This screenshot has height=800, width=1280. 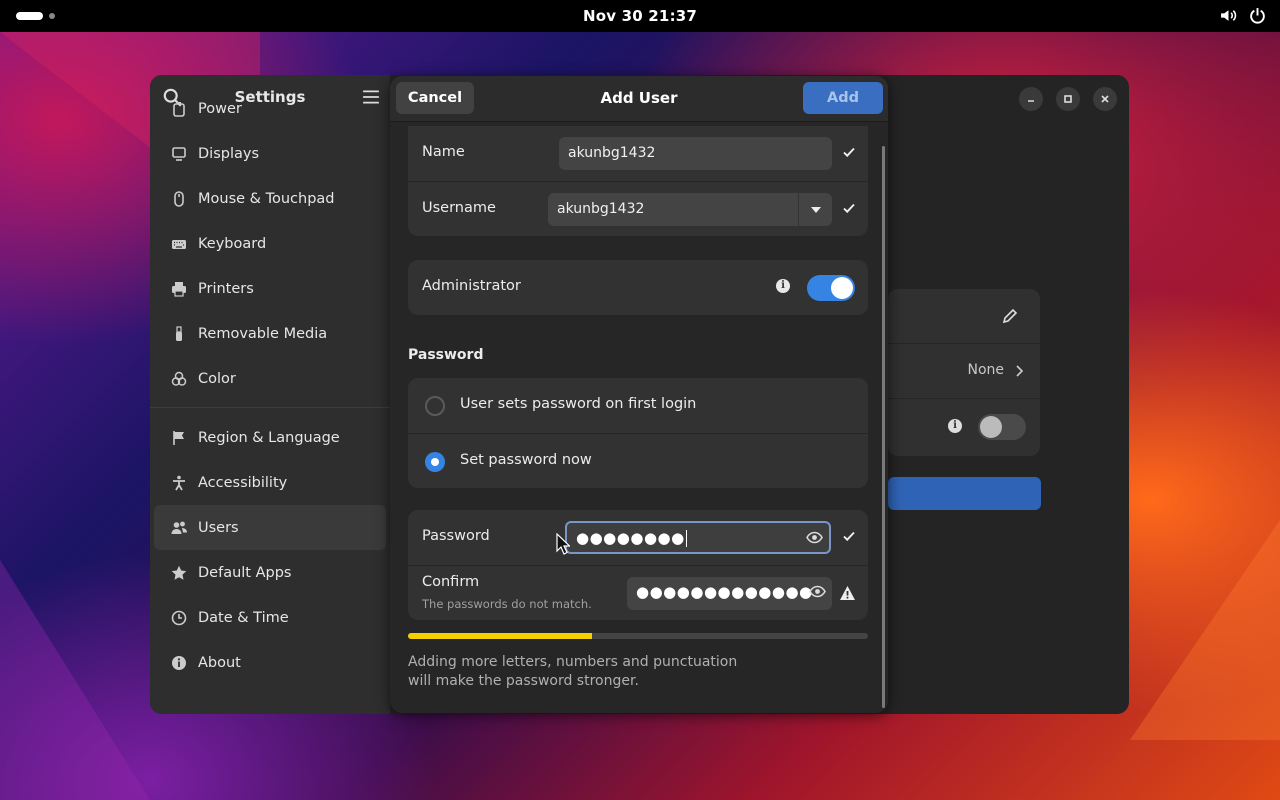 I want to click on sidebar-item-label: Color, so click(x=217, y=378).